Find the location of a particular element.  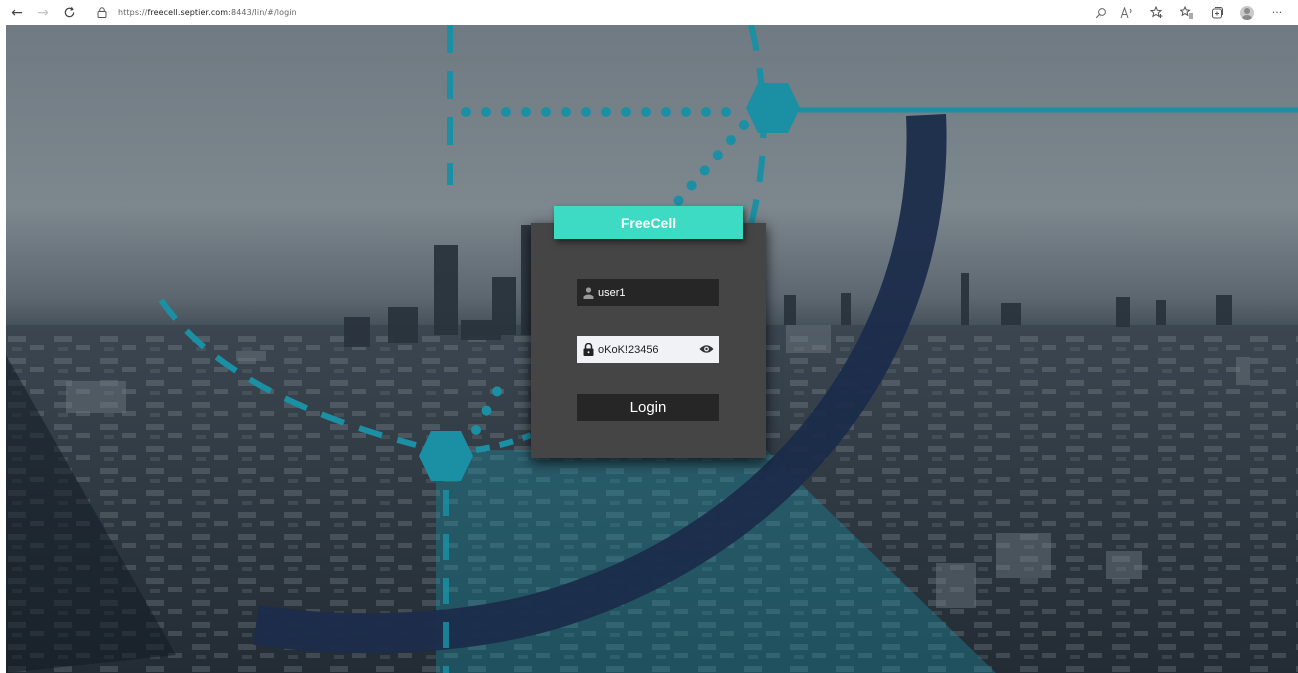

username-input is located at coordinates (648, 292).